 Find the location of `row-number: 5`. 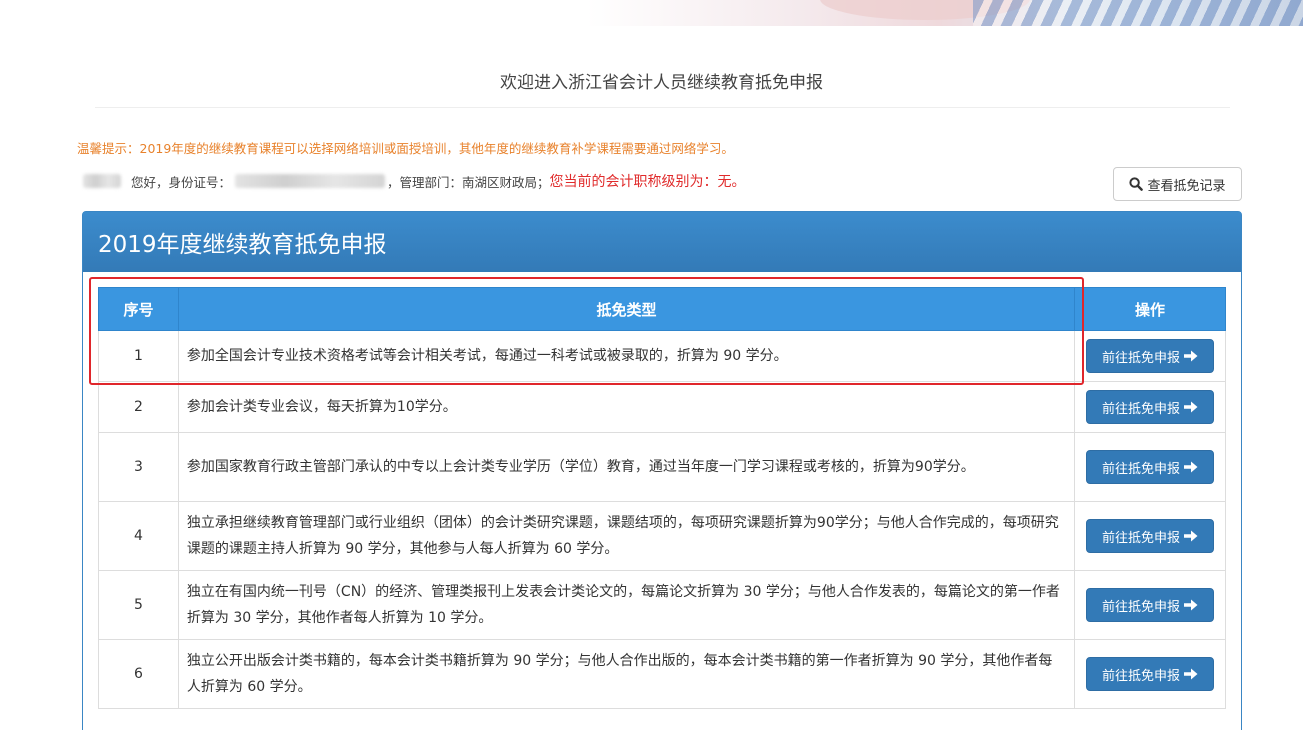

row-number: 5 is located at coordinates (138, 605).